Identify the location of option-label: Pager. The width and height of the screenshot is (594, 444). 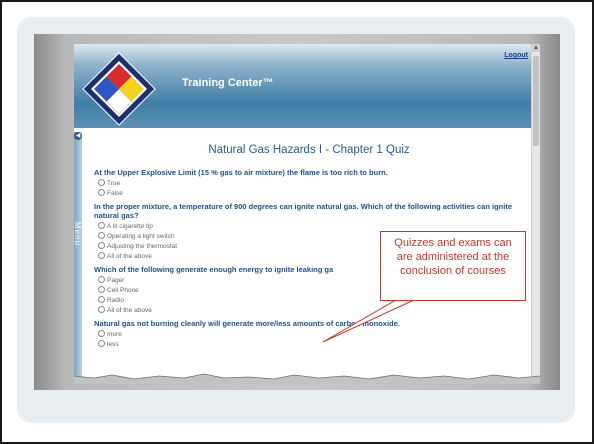
(116, 280).